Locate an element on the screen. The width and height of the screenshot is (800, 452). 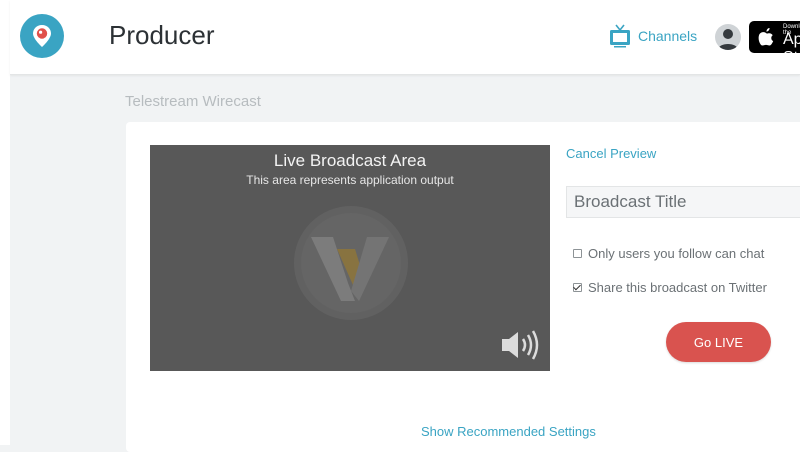
tv-icon is located at coordinates (620, 36).